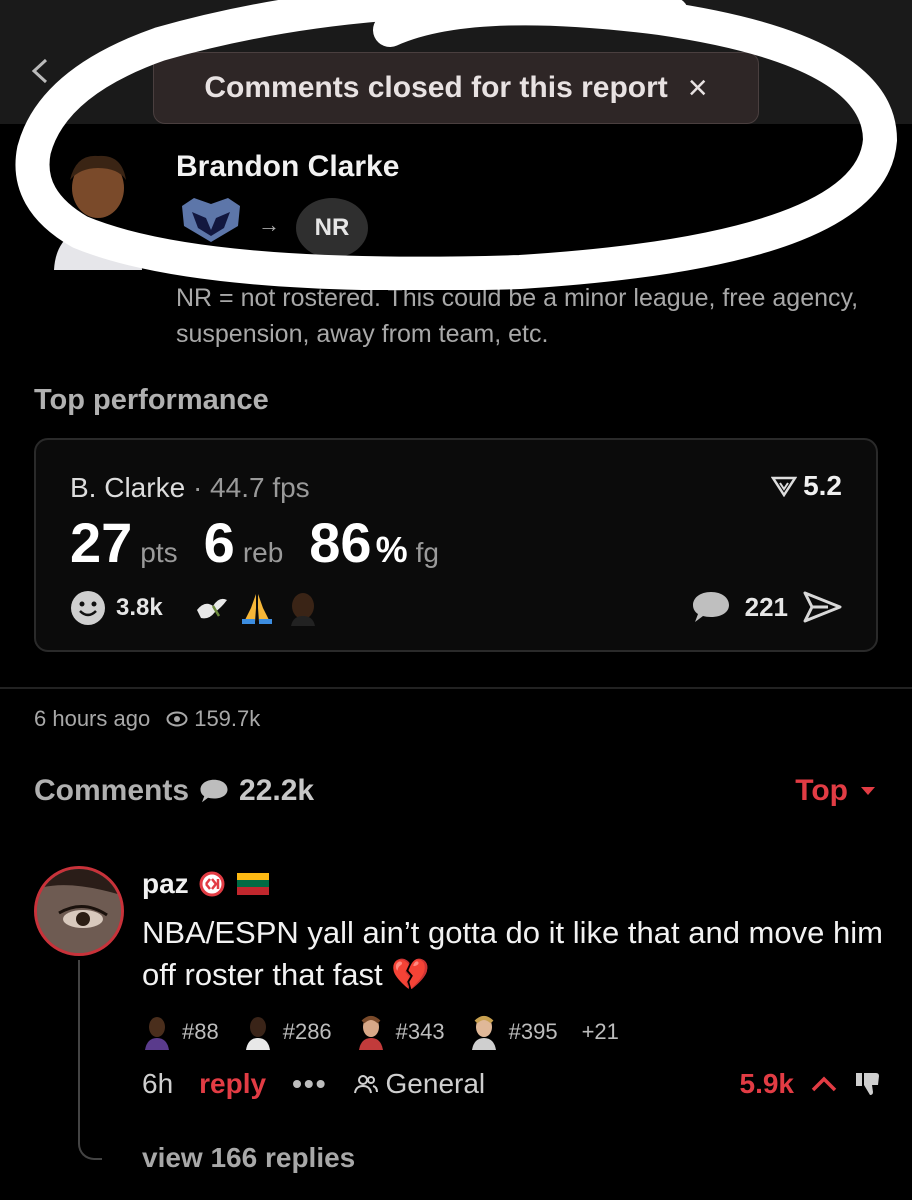 This screenshot has width=912, height=1200. Describe the element at coordinates (248, 1158) in the screenshot. I see `view-replies-link: view 166 replies` at that location.